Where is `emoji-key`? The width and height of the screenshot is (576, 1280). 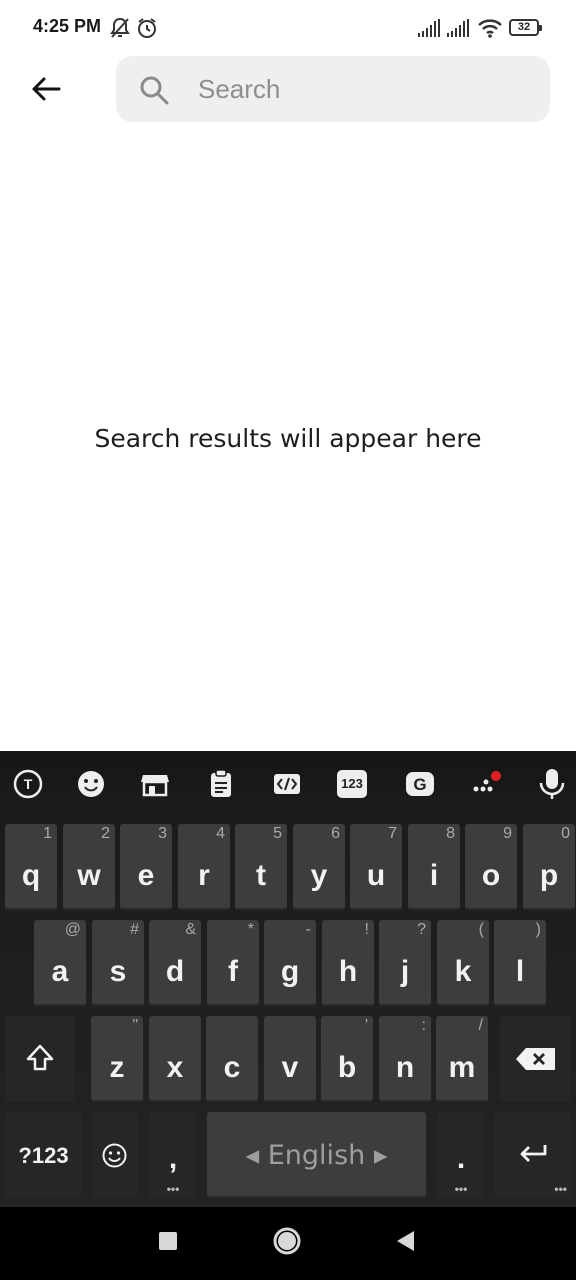
emoji-key is located at coordinates (114, 1155).